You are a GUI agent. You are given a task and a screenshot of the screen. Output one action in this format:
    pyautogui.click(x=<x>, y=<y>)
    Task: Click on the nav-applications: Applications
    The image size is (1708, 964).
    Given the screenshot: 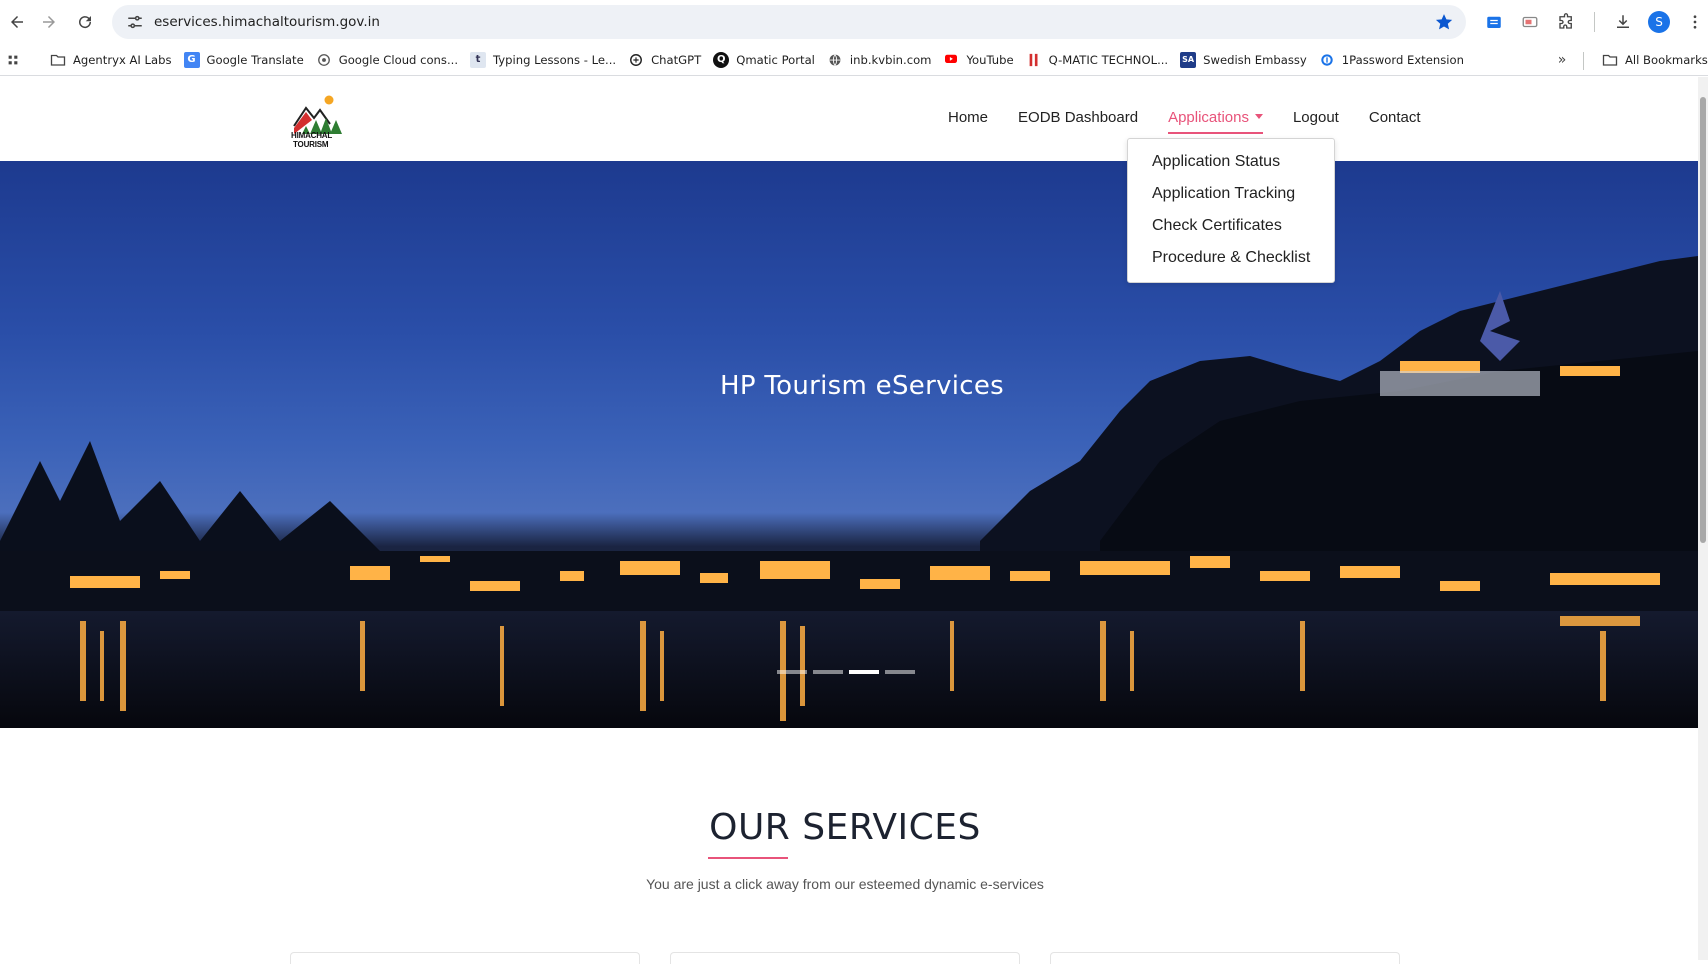 What is the action you would take?
    pyautogui.click(x=1215, y=121)
    